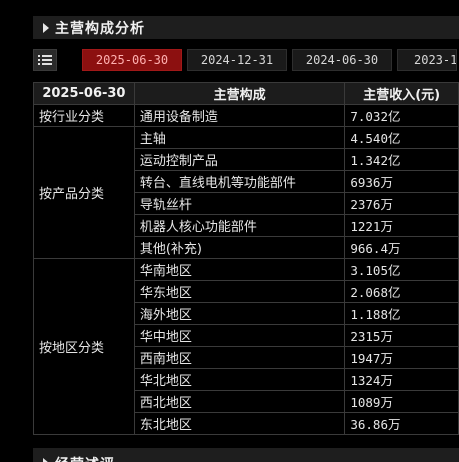  I want to click on item-value: 1221万, so click(401, 225).